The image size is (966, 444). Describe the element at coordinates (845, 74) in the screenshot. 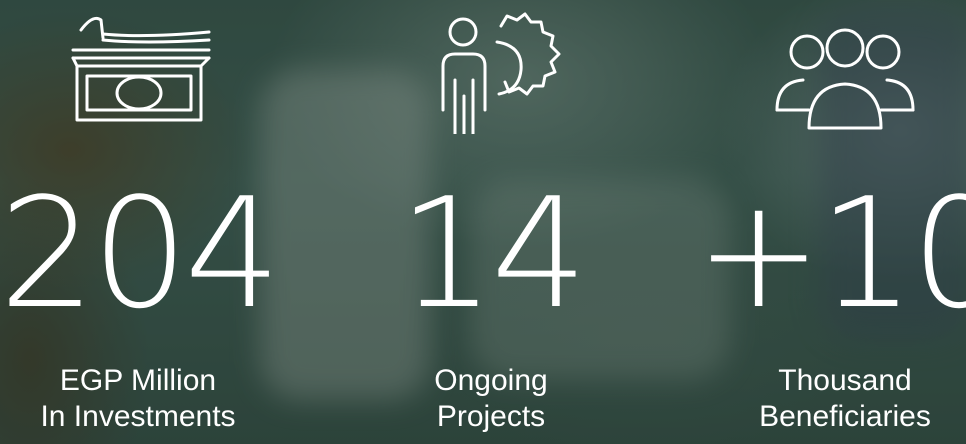

I see `group-icon` at that location.